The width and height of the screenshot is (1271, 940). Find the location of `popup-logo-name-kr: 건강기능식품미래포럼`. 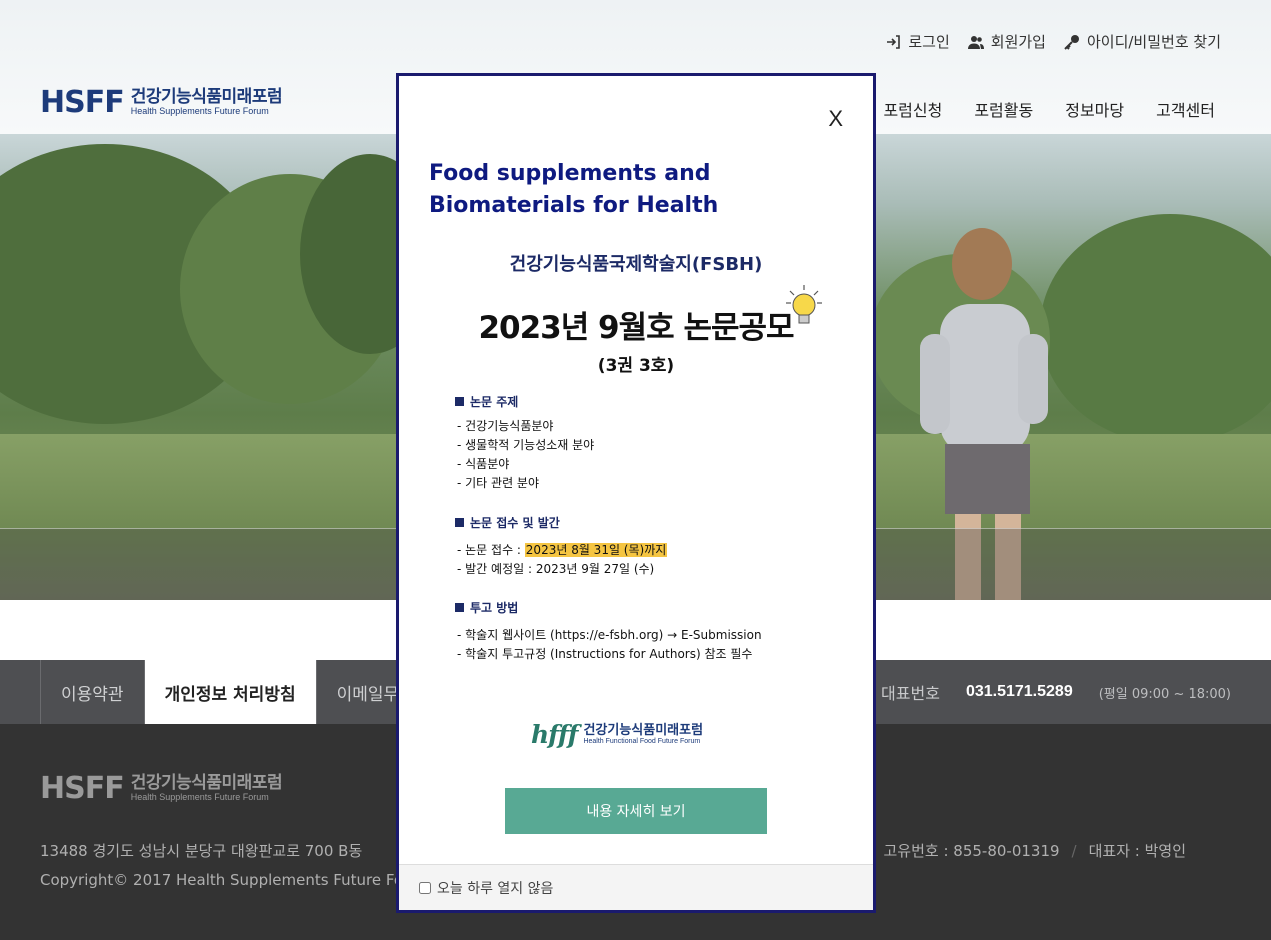

popup-logo-name-kr: 건강기능식품미래포럼 is located at coordinates (643, 730).